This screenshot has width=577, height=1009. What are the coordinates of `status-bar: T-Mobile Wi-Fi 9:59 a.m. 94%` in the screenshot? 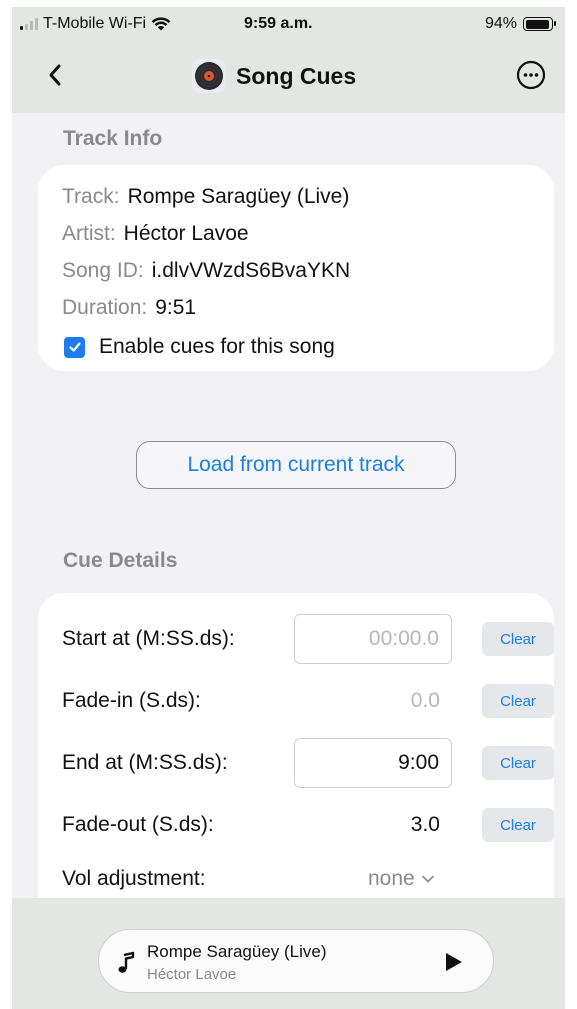 It's located at (288, 24).